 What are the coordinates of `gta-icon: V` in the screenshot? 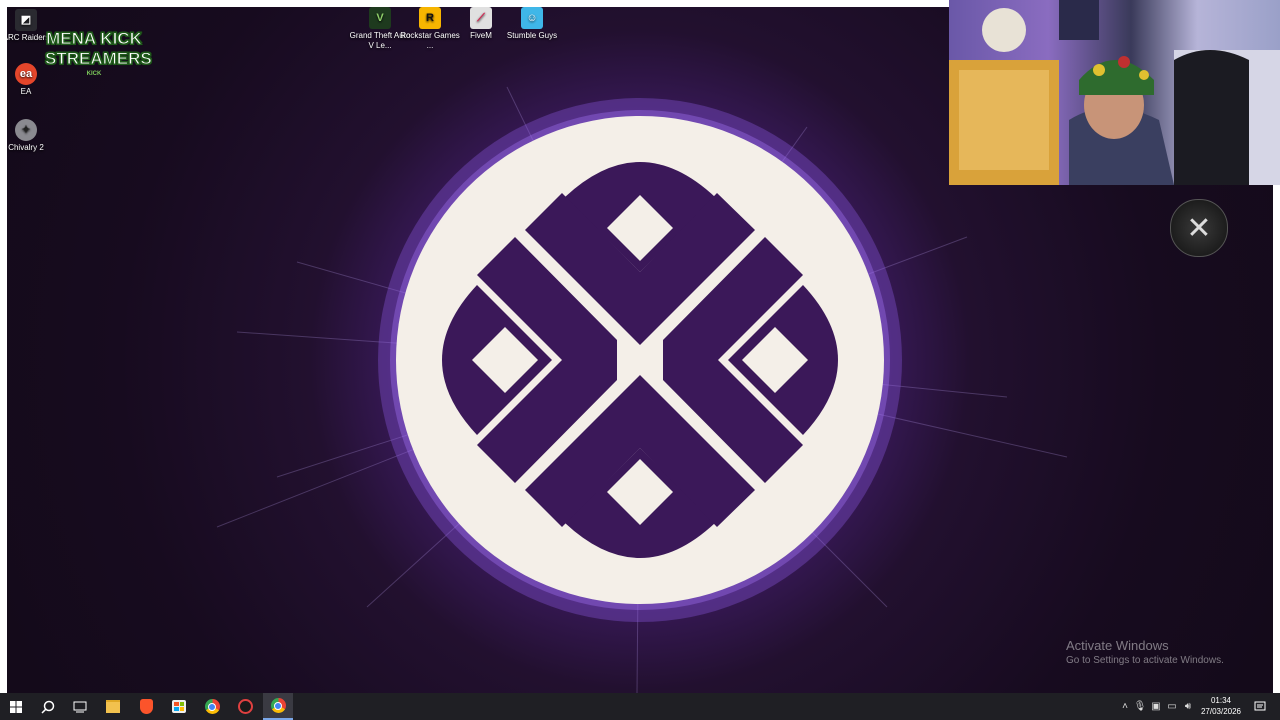 It's located at (380, 18).